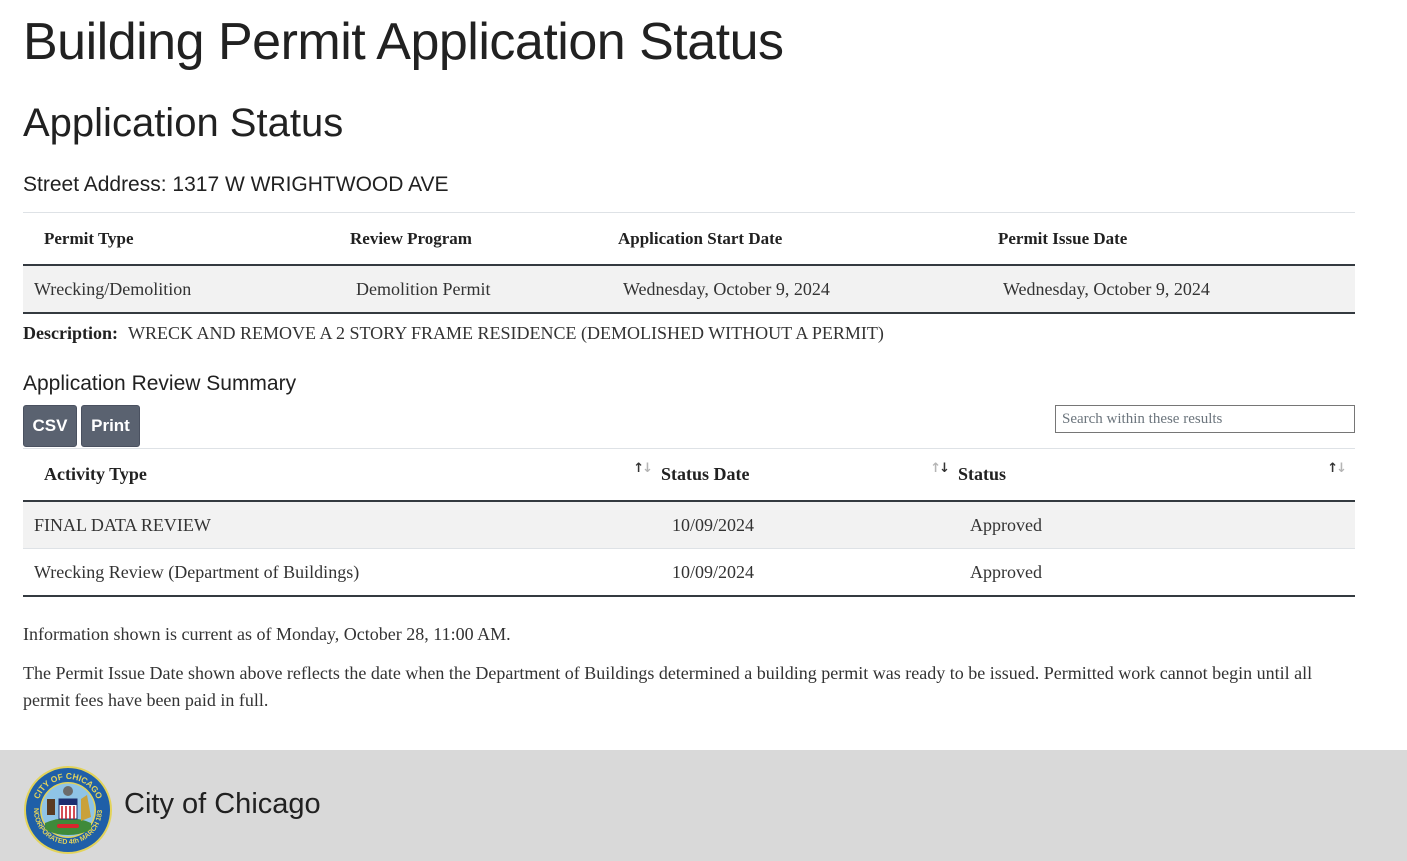 Image resolution: width=1407 pixels, height=861 pixels. I want to click on cell-activity-type: FINAL DATA REVIEW, so click(342, 525).